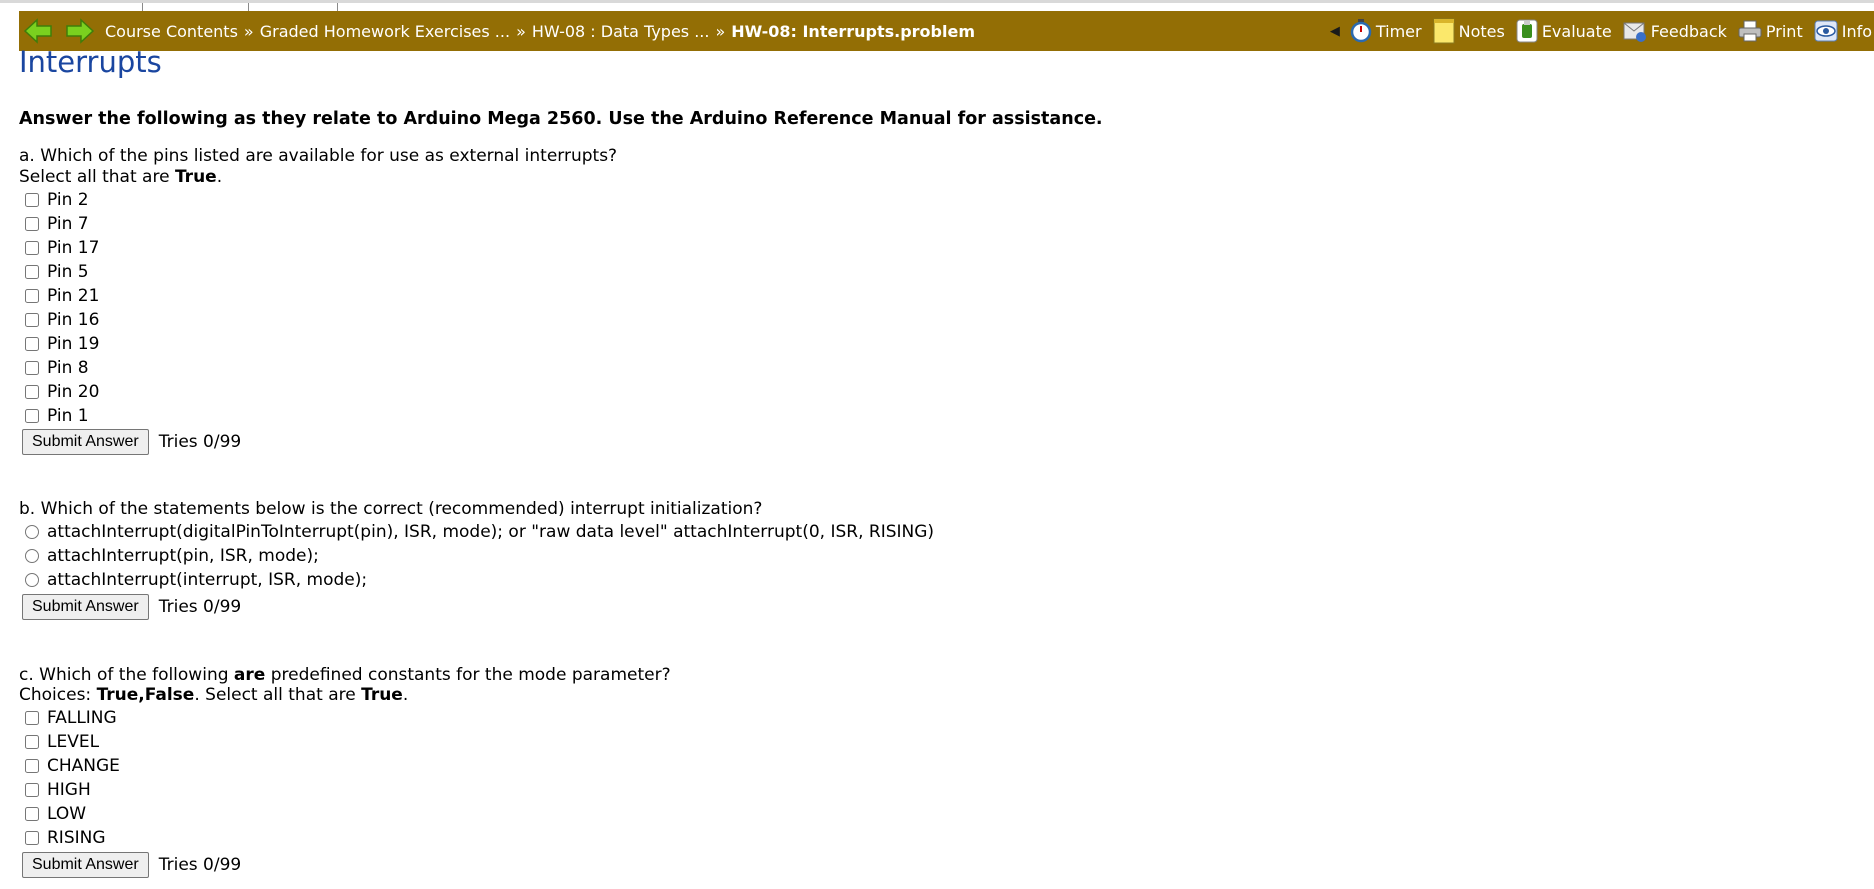  I want to click on notes-button: Notes, so click(1469, 31).